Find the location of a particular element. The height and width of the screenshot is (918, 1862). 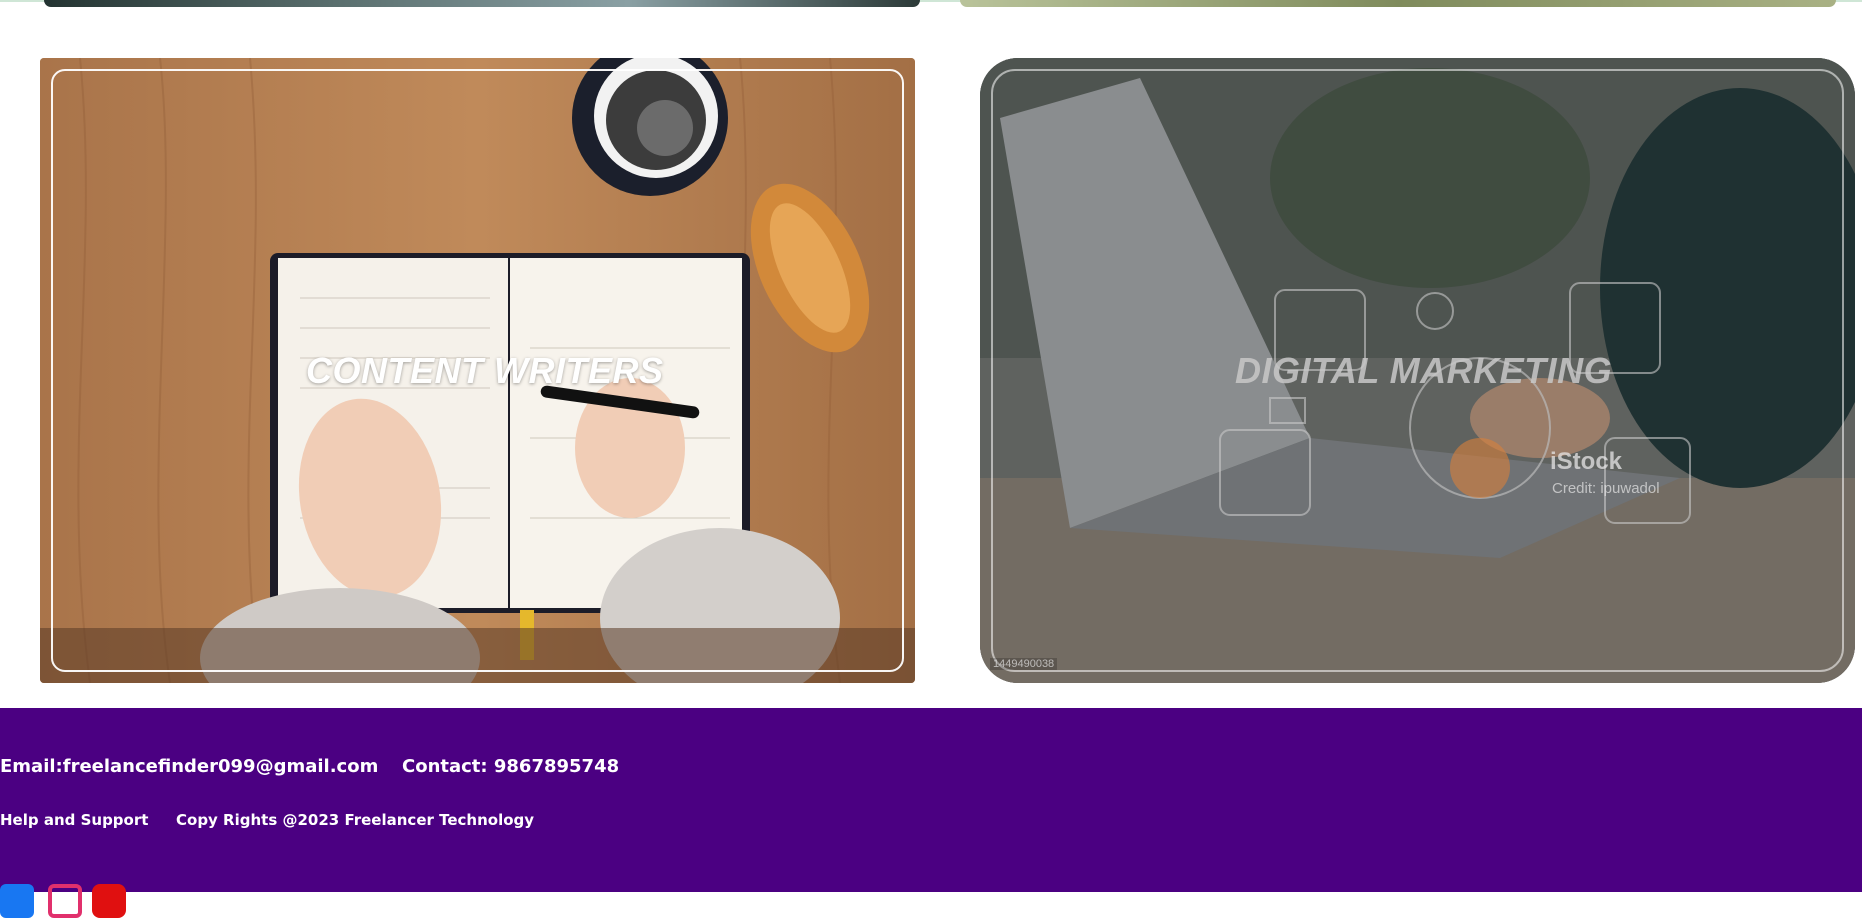

copyright-text: Copy Rights @2023 Freelancer Technology is located at coordinates (355, 820).